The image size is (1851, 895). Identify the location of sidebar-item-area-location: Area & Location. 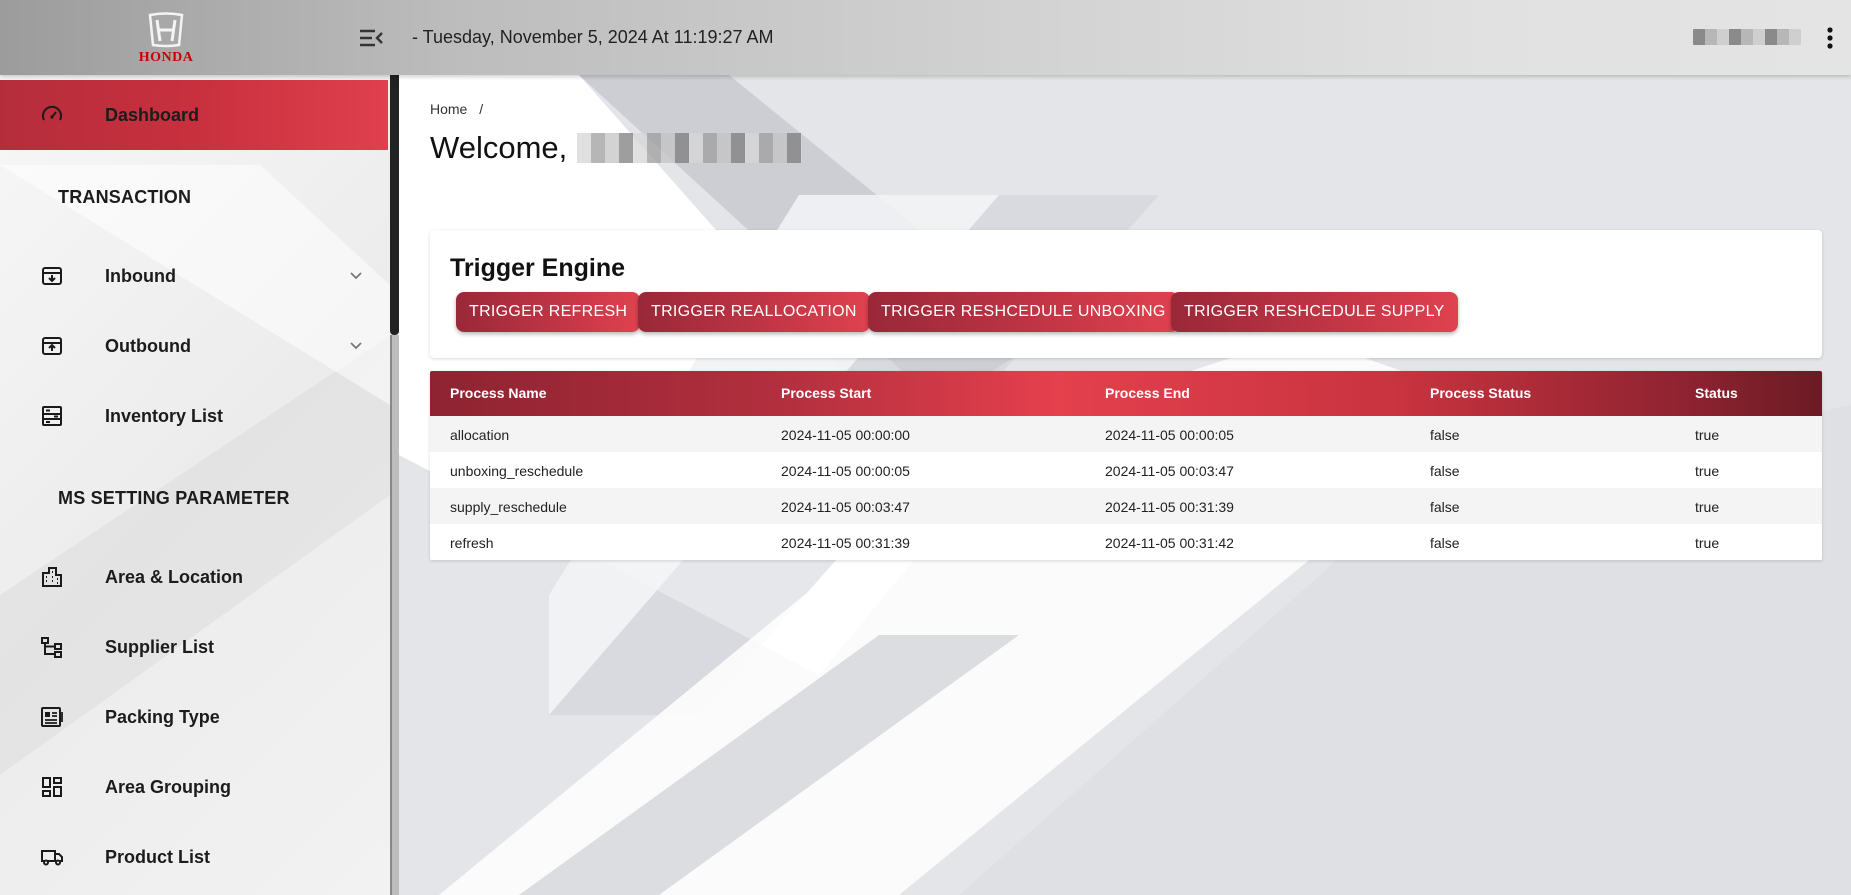
(194, 577).